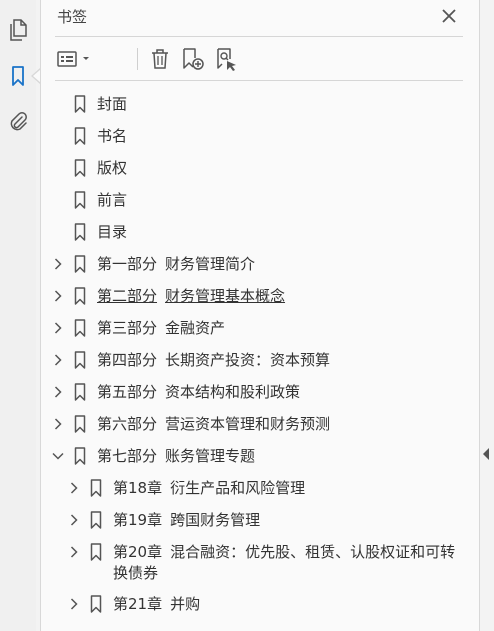 The height and width of the screenshot is (631, 494). Describe the element at coordinates (260, 264) in the screenshot. I see `bookmark-item: 第一部分 财务管理简介` at that location.